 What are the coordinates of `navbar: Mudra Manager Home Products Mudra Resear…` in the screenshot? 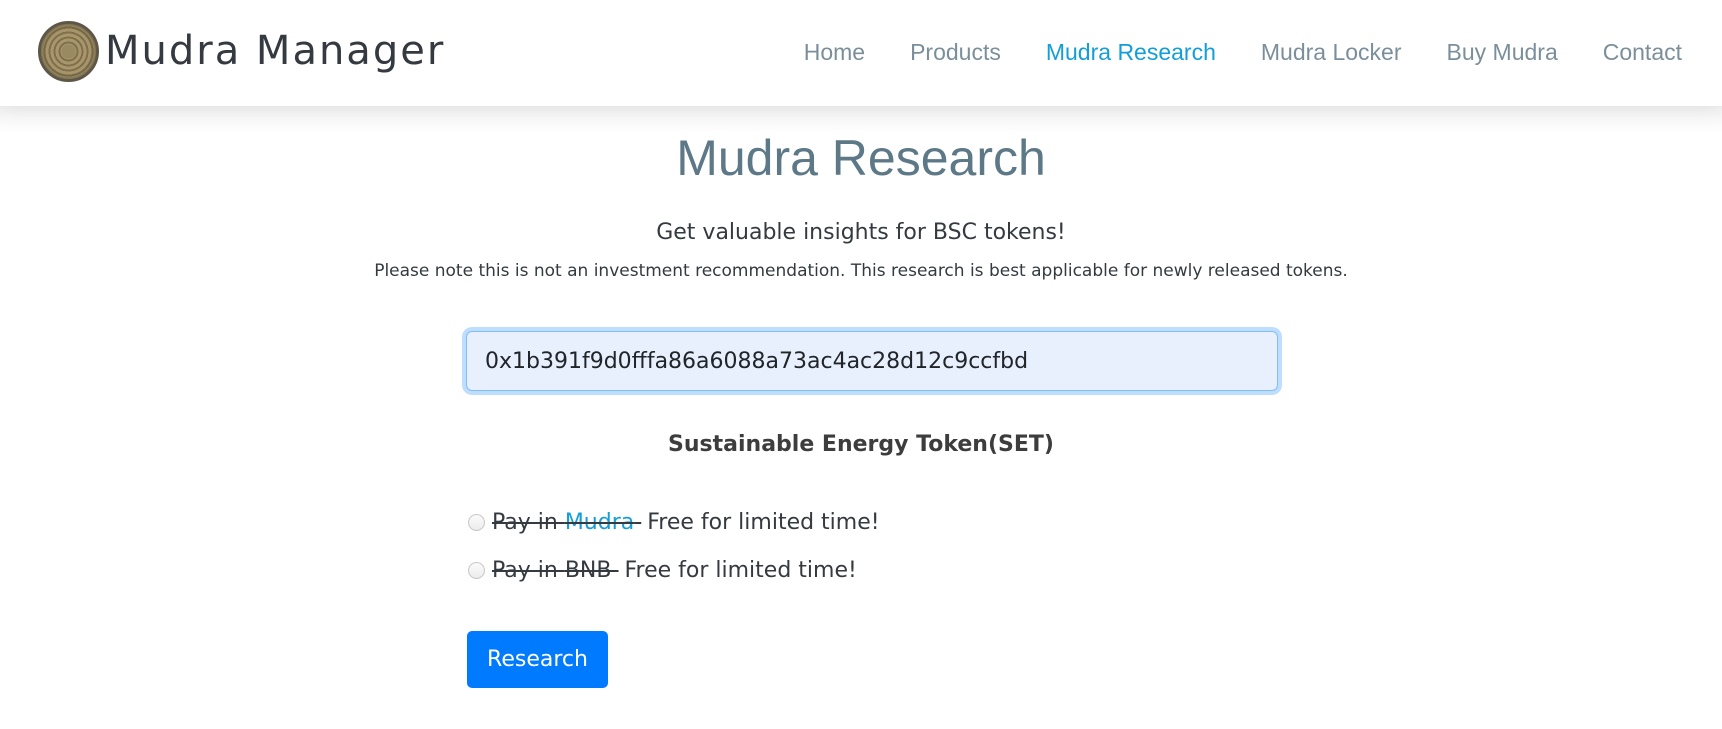 It's located at (861, 53).